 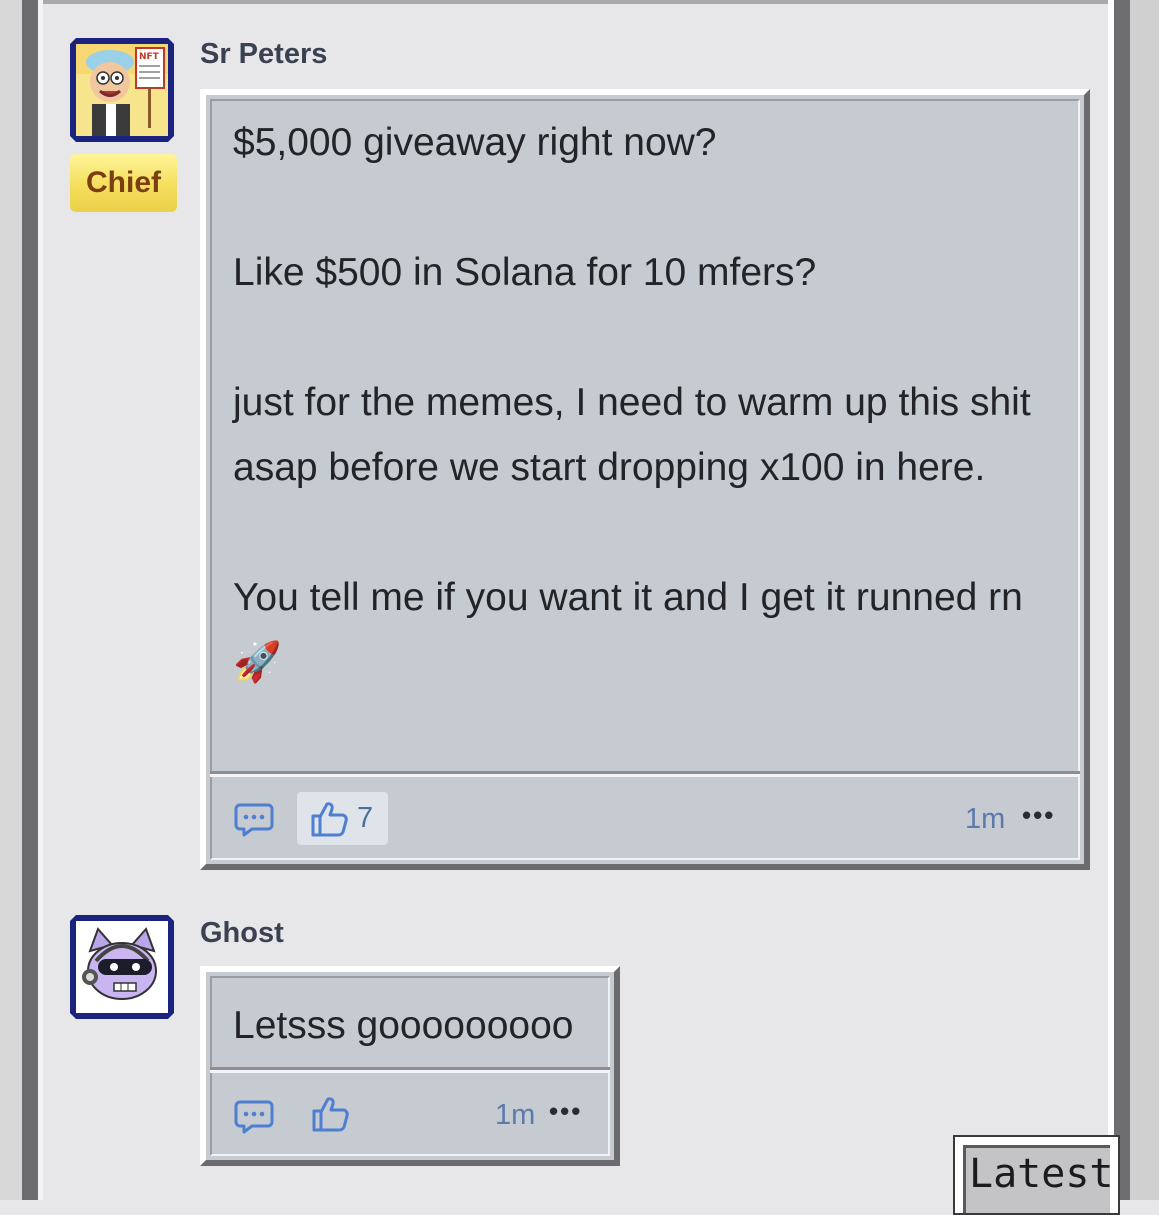 I want to click on window-frame-top, so click(x=575, y=2).